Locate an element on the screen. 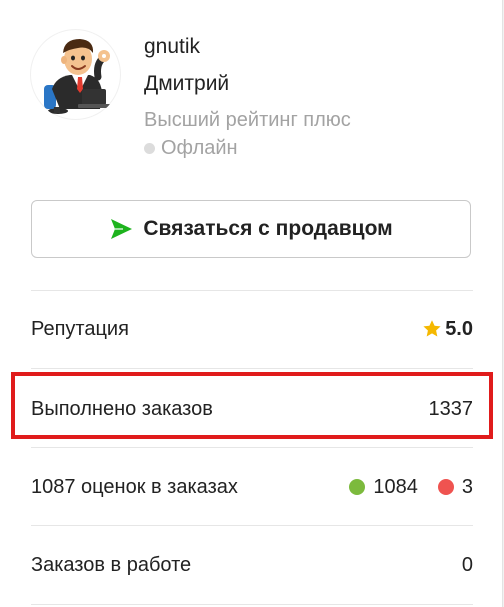 Image resolution: width=504 pixels, height=607 pixels. online-status: Офлайн is located at coordinates (247, 148).